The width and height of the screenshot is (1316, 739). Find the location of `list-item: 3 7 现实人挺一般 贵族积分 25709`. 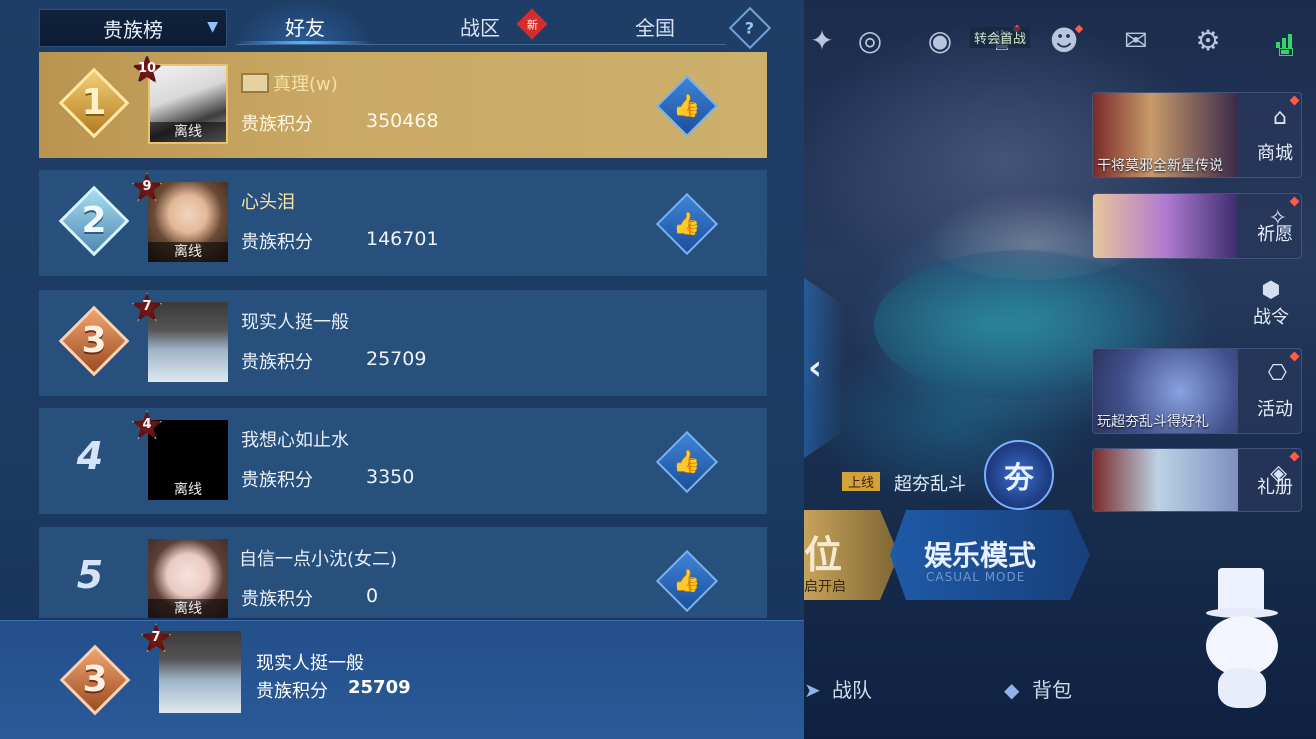

list-item: 3 7 现实人挺一般 贵族积分 25709 is located at coordinates (403, 343).